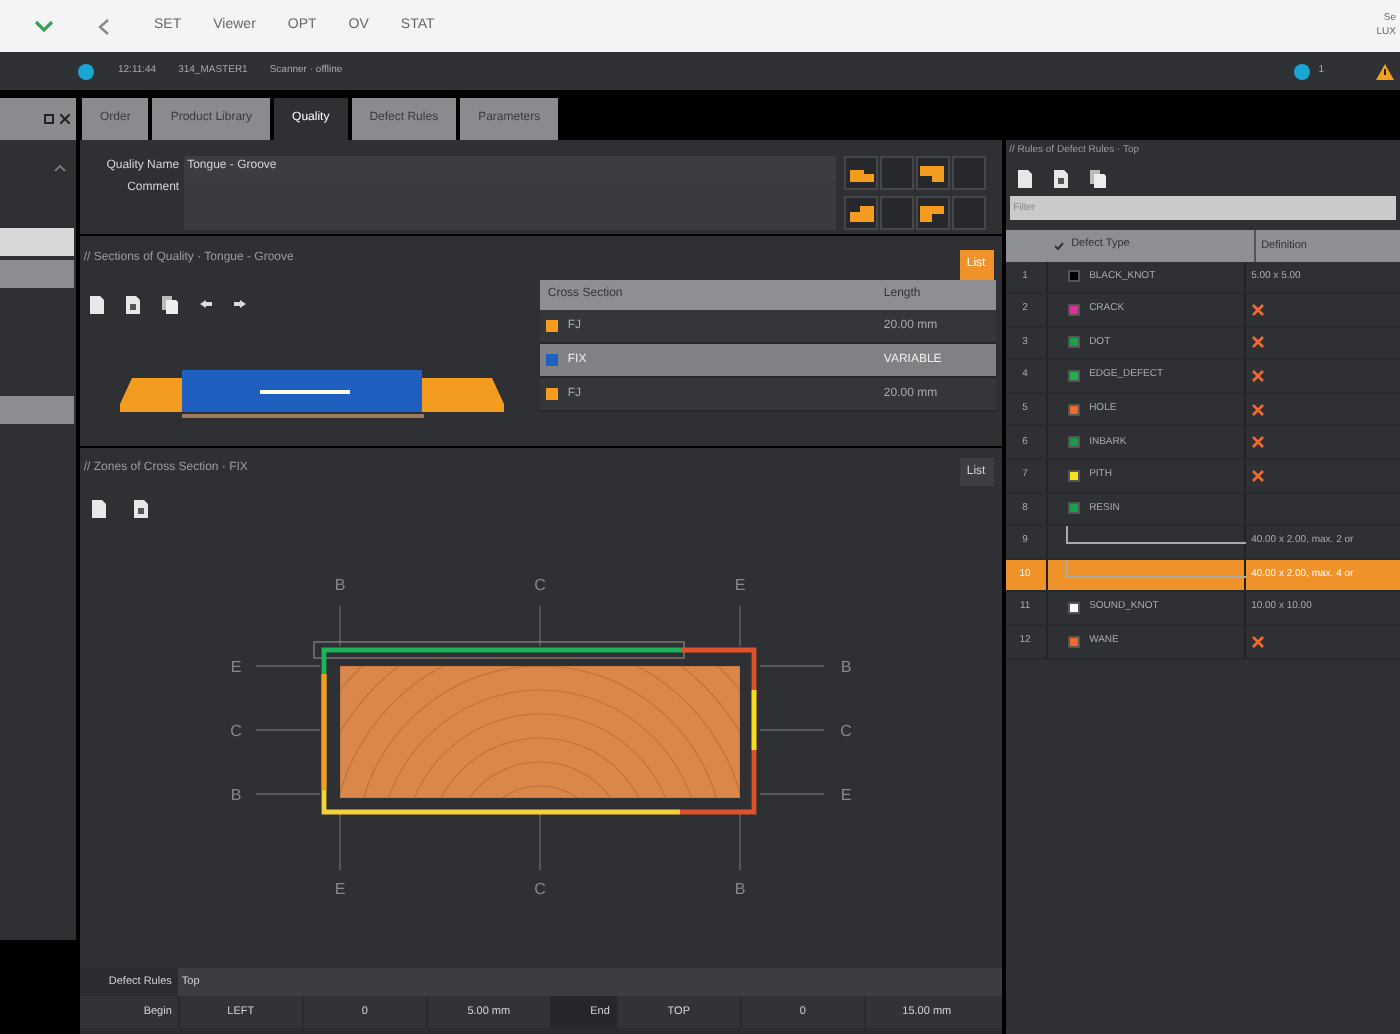  I want to click on maximize-icon, so click(49, 119).